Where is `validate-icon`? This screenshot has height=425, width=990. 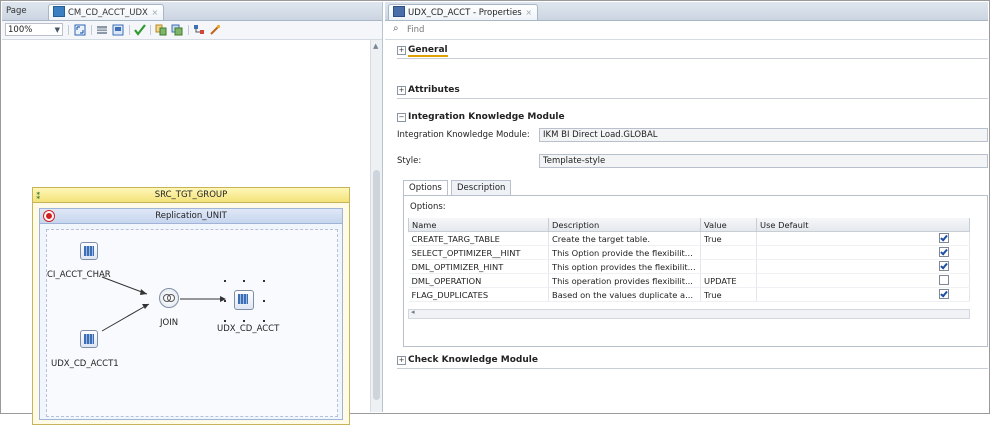 validate-icon is located at coordinates (140, 30).